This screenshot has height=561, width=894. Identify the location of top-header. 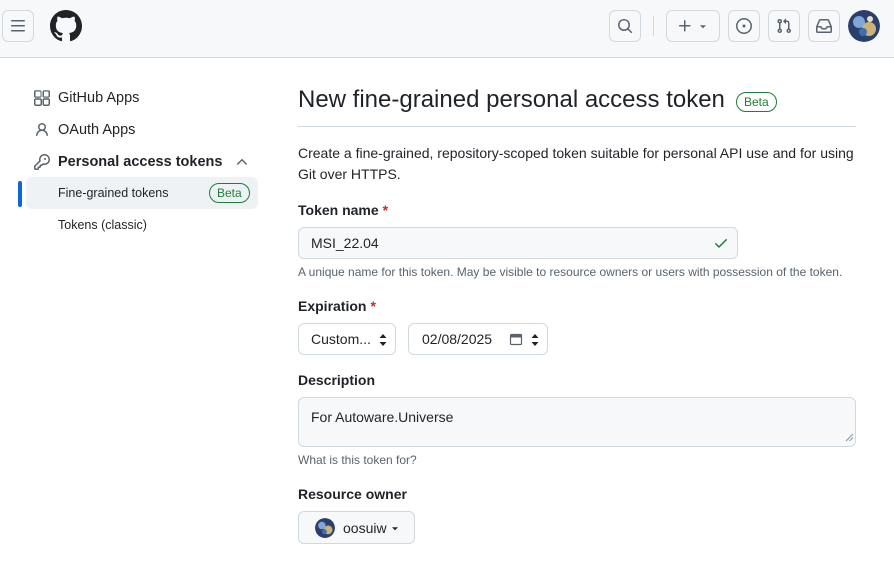
(447, 29).